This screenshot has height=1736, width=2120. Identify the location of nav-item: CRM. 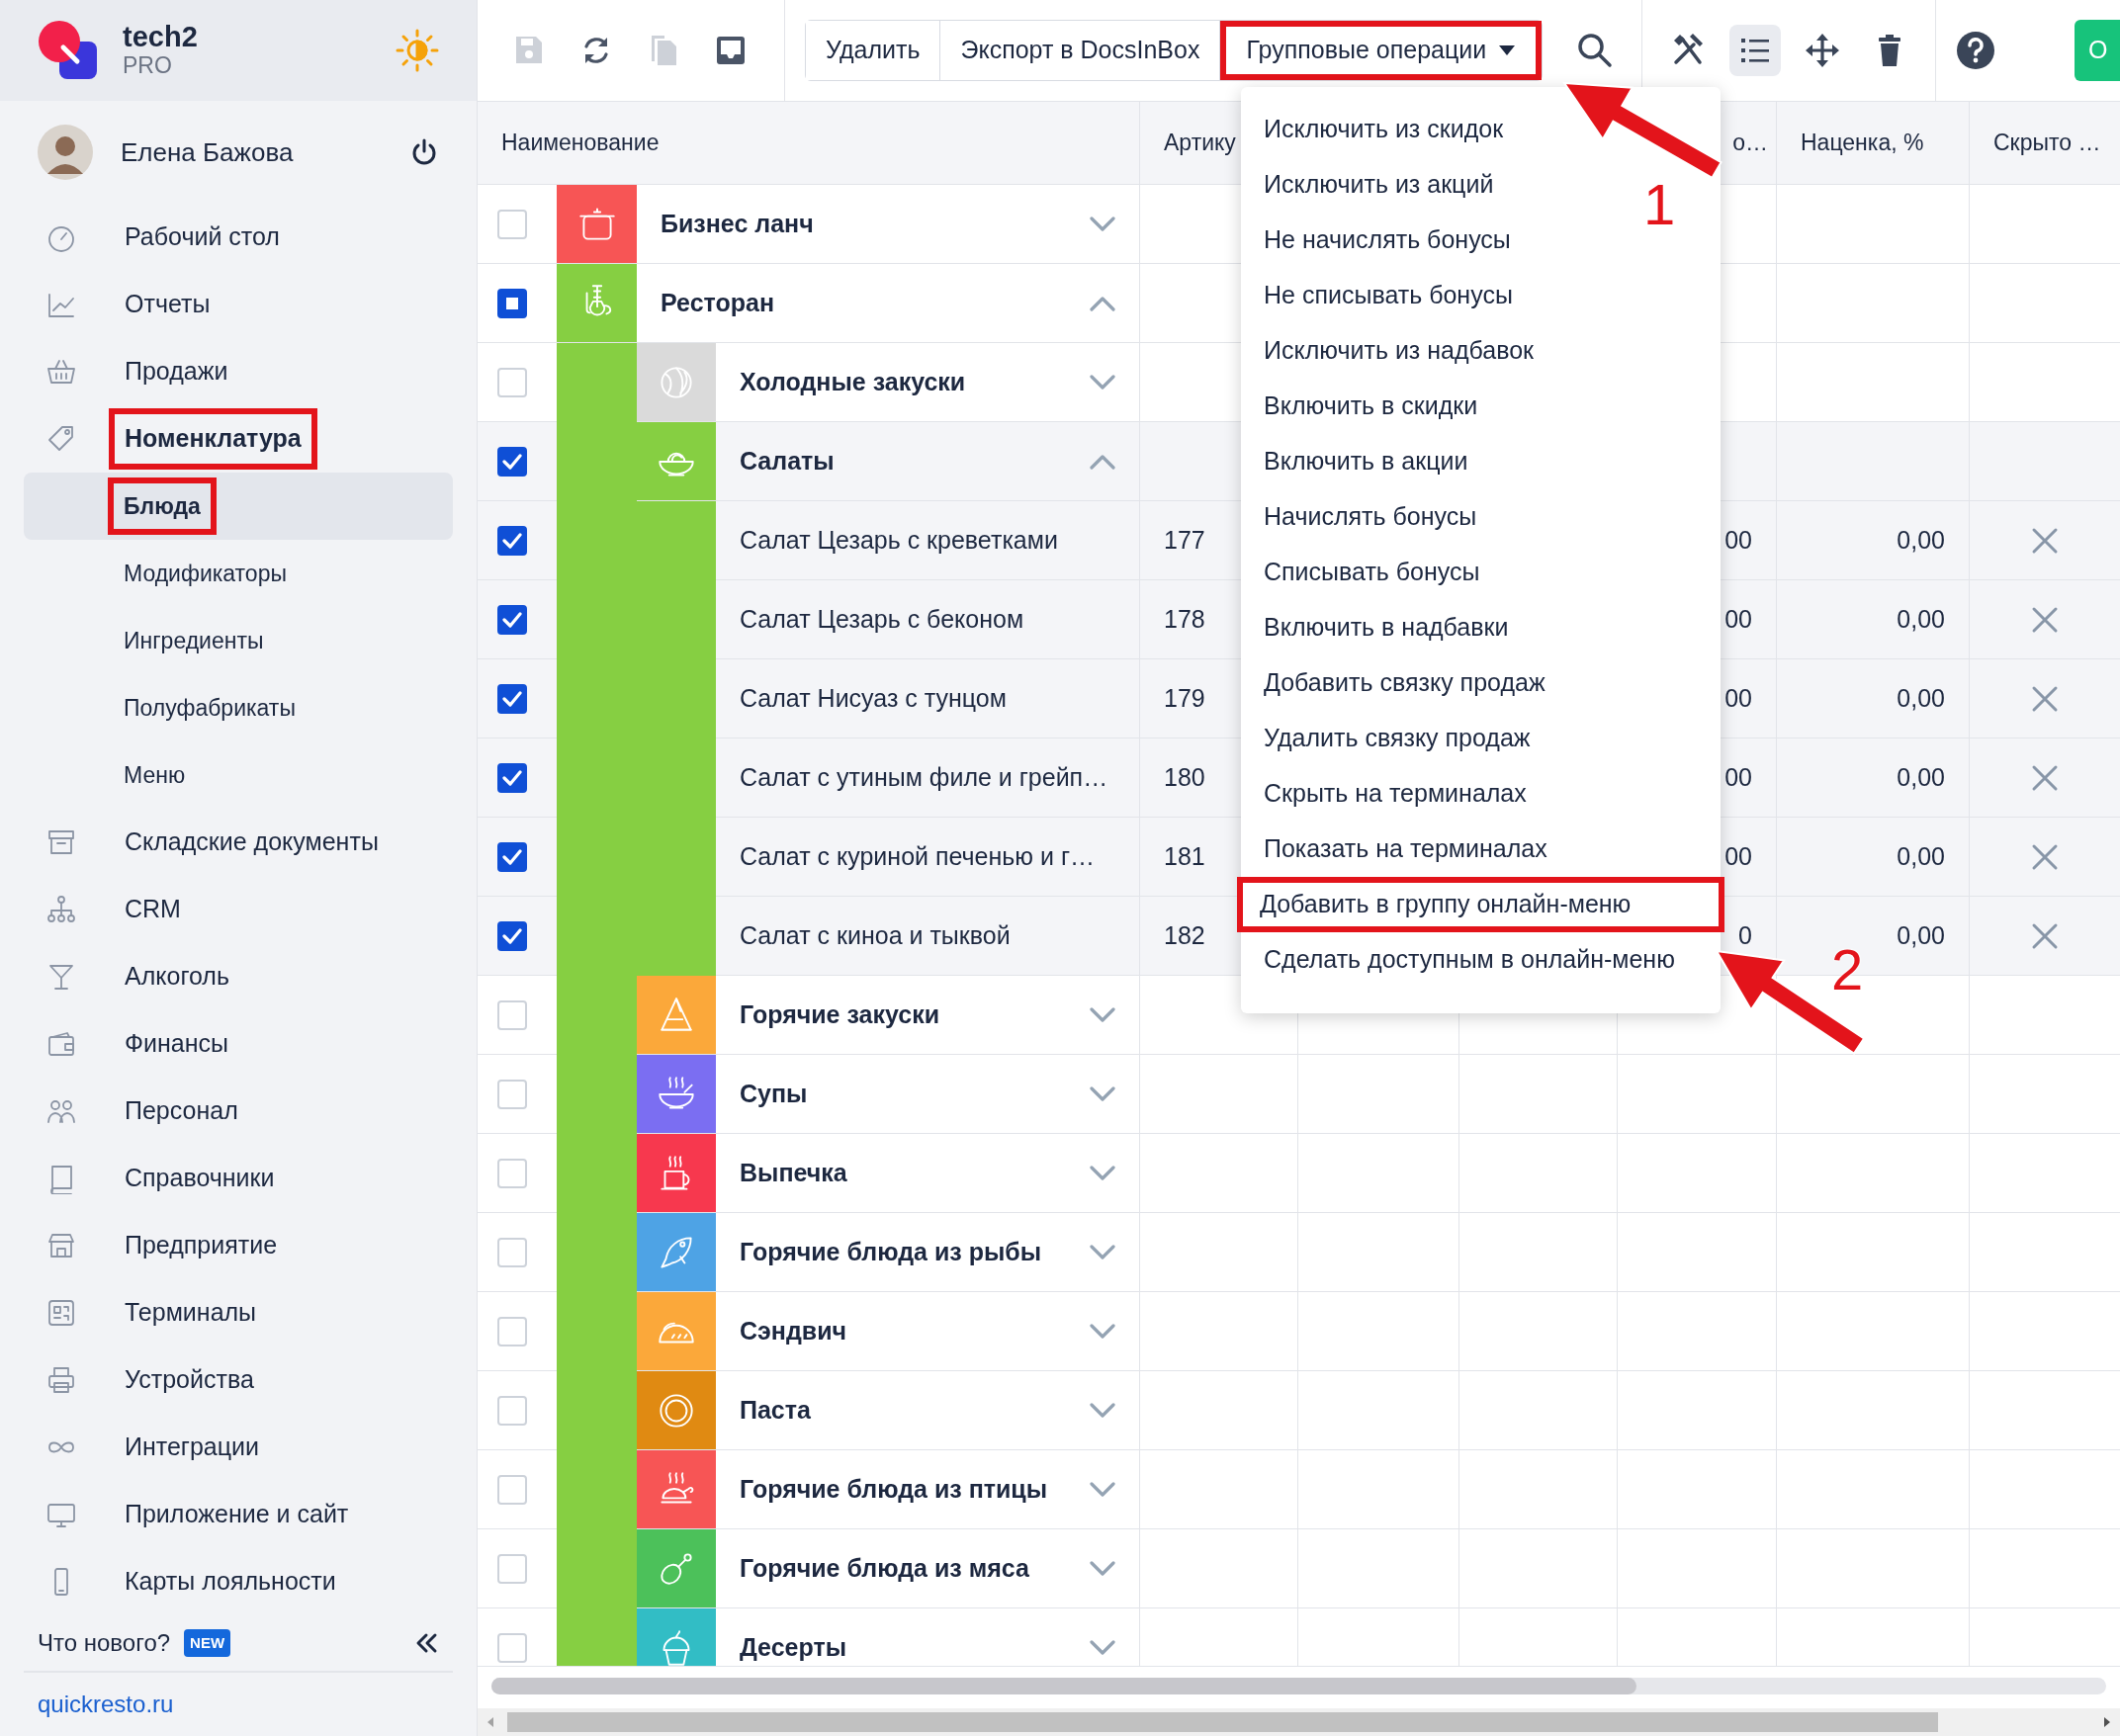
(153, 909).